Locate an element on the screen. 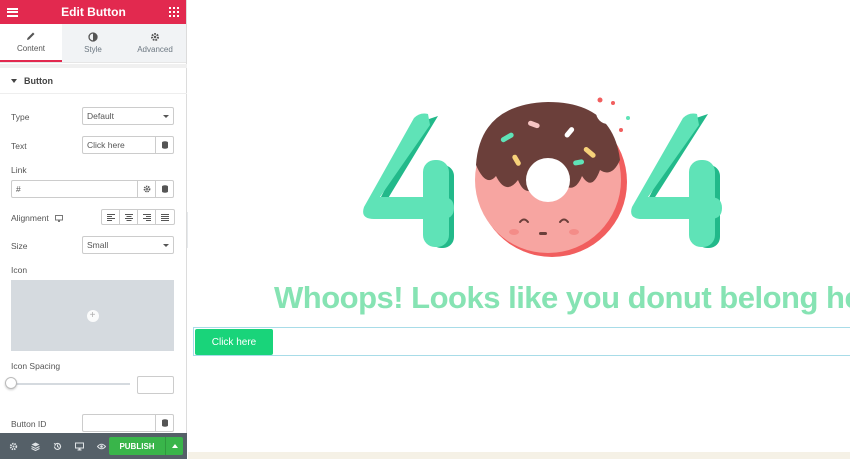 Image resolution: width=850 pixels, height=459 pixels. align-right-icon is located at coordinates (146, 217).